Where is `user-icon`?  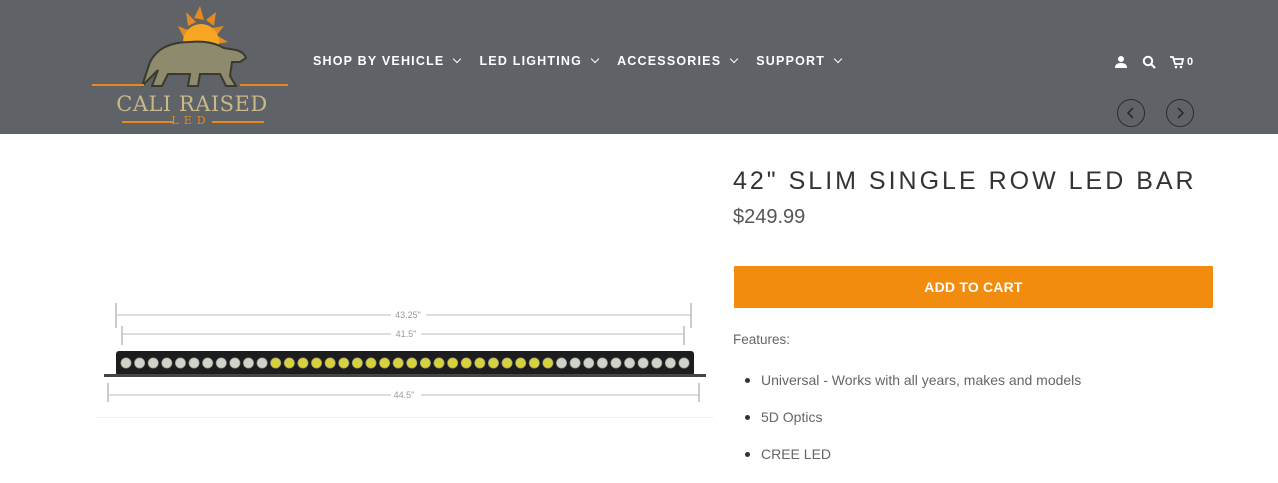
user-icon is located at coordinates (1121, 62).